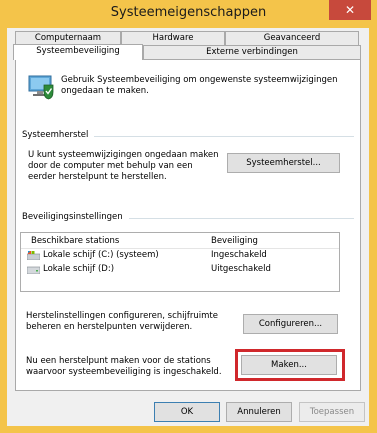  I want to click on tab-geavanceerd: Geavanceerd, so click(292, 38).